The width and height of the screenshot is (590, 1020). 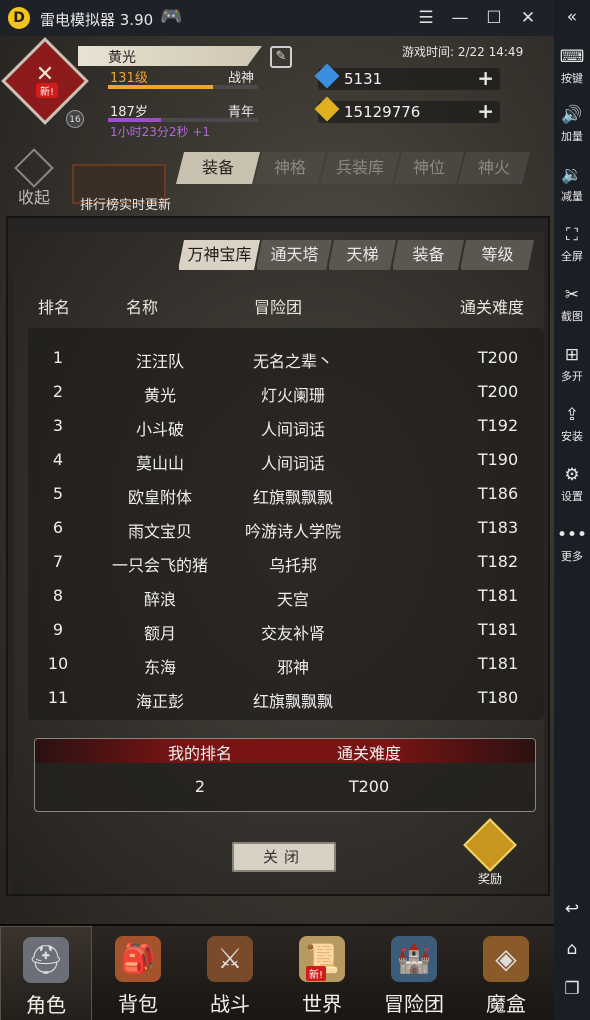 I want to click on gold-amount: 15129776, so click(x=382, y=112).